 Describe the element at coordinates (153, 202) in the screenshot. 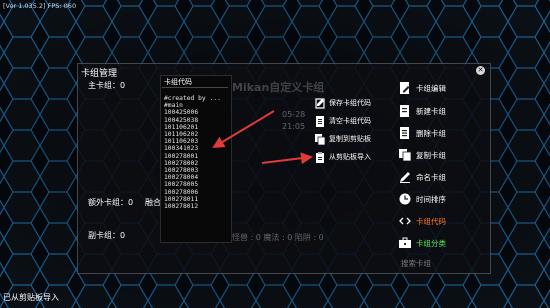

I see `fusion-label: 融合` at that location.